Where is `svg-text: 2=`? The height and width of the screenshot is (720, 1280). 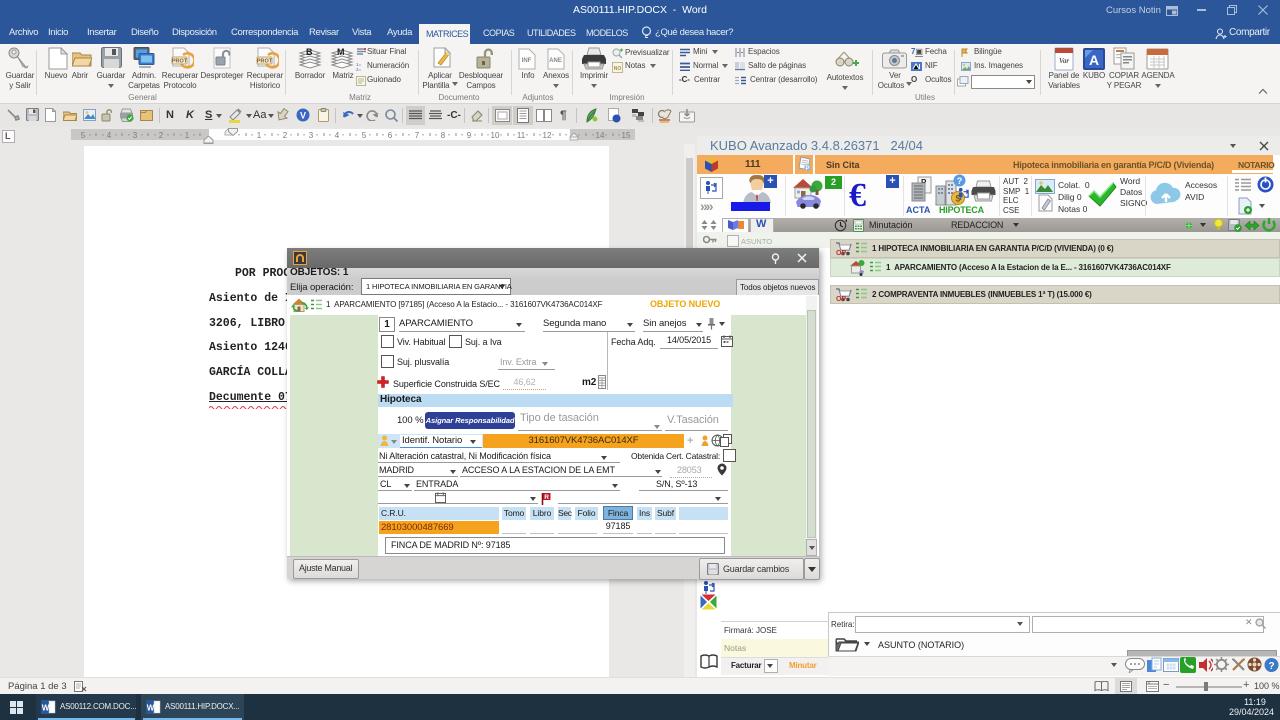 svg-text: 2= is located at coordinates (359, 69).